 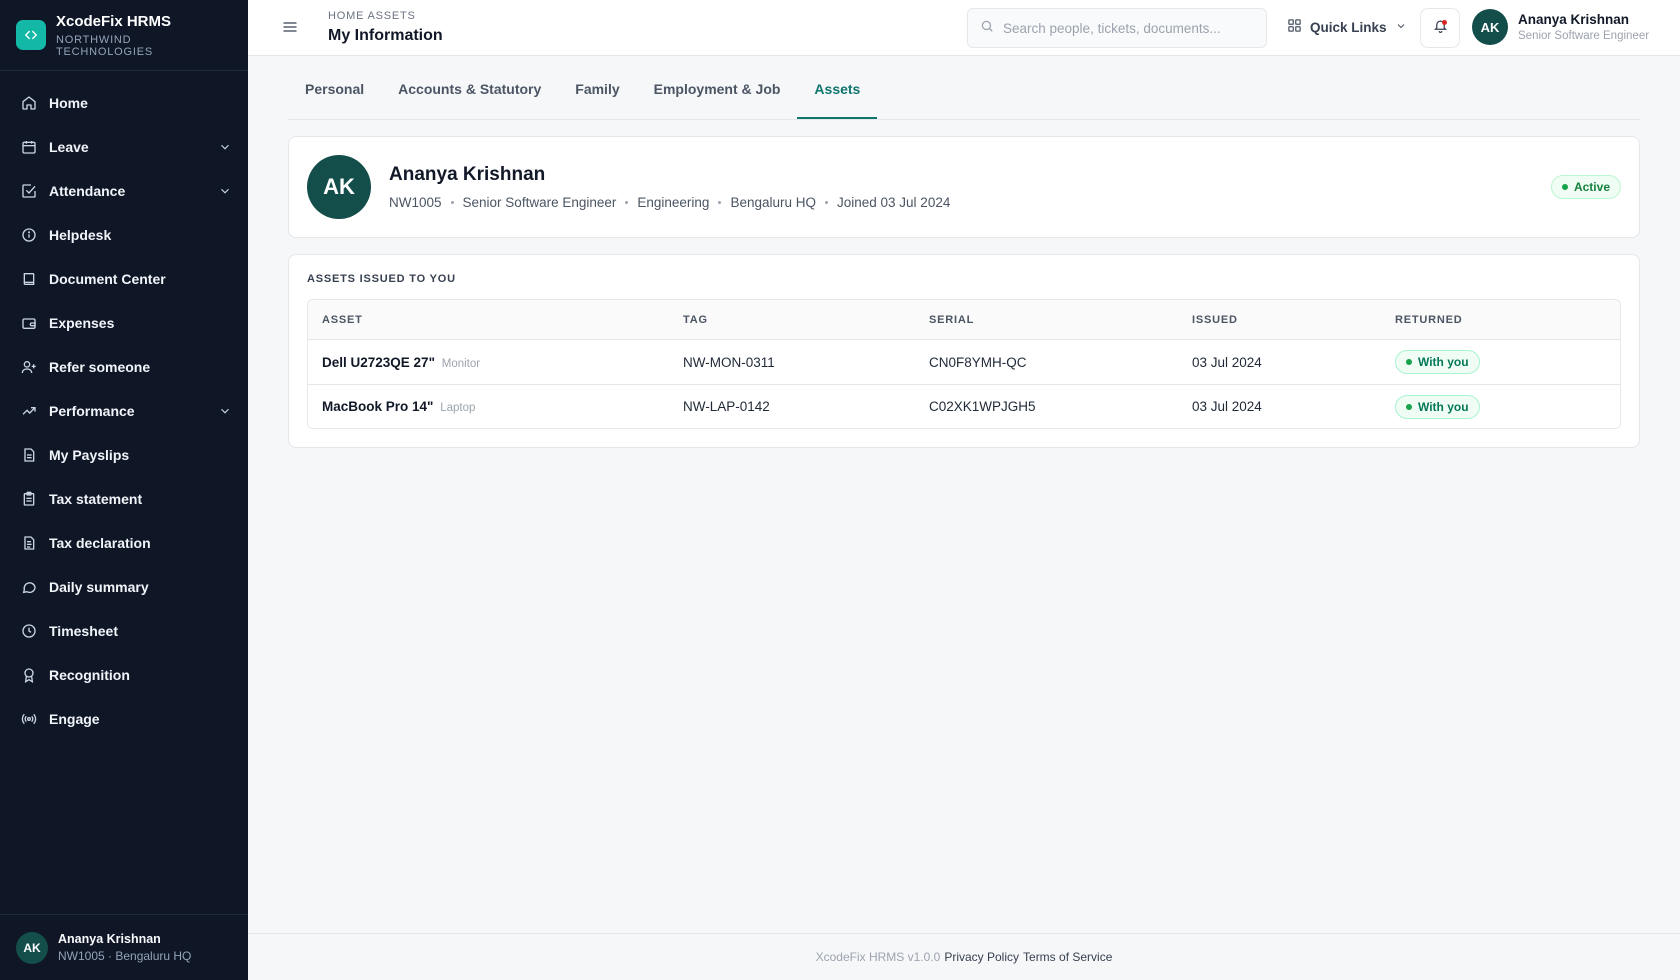 I want to click on sidebar-item-refer-someone: Refer someone, so click(x=124, y=367).